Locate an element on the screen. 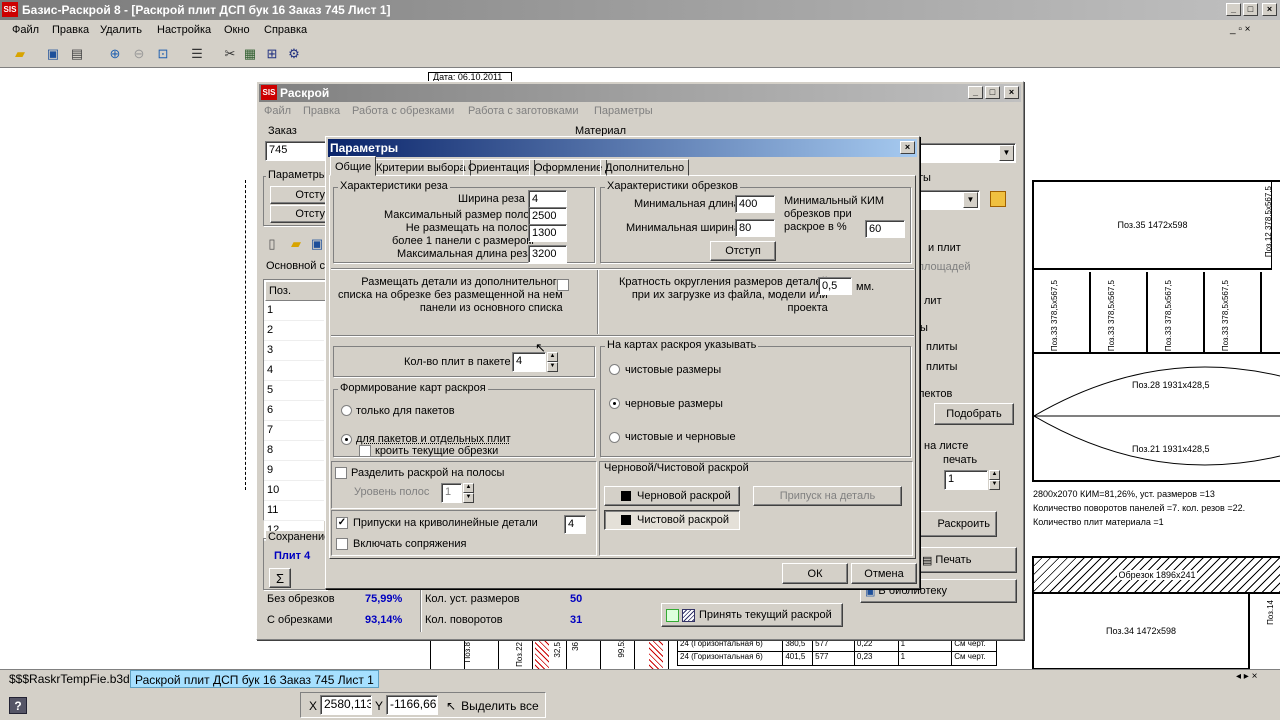 The image size is (1280, 720). scissors-icon: ✂ is located at coordinates (230, 54).